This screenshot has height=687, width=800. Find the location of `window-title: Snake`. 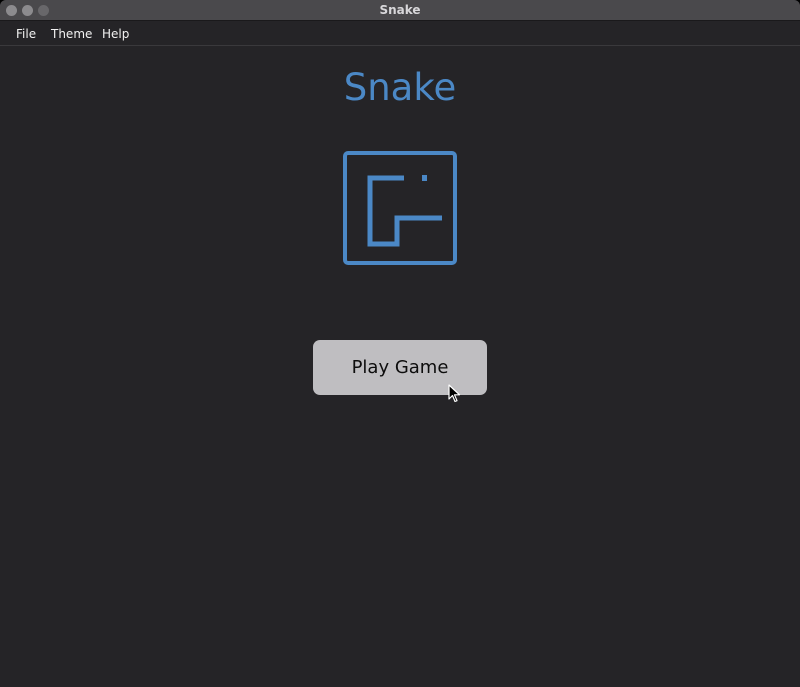

window-title: Snake is located at coordinates (400, 10).